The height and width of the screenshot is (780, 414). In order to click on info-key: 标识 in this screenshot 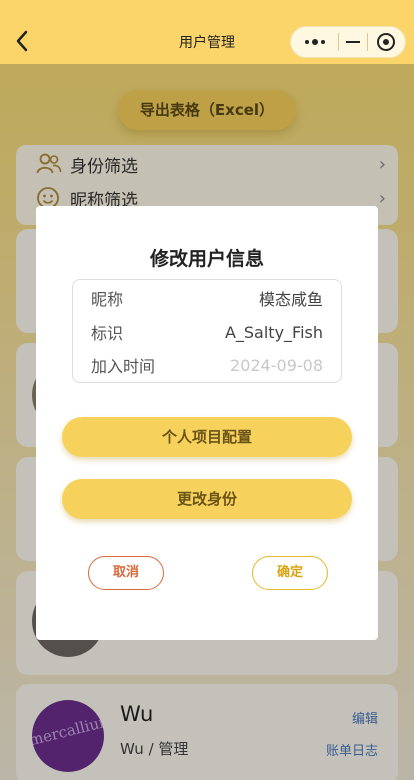, I will do `click(107, 333)`.